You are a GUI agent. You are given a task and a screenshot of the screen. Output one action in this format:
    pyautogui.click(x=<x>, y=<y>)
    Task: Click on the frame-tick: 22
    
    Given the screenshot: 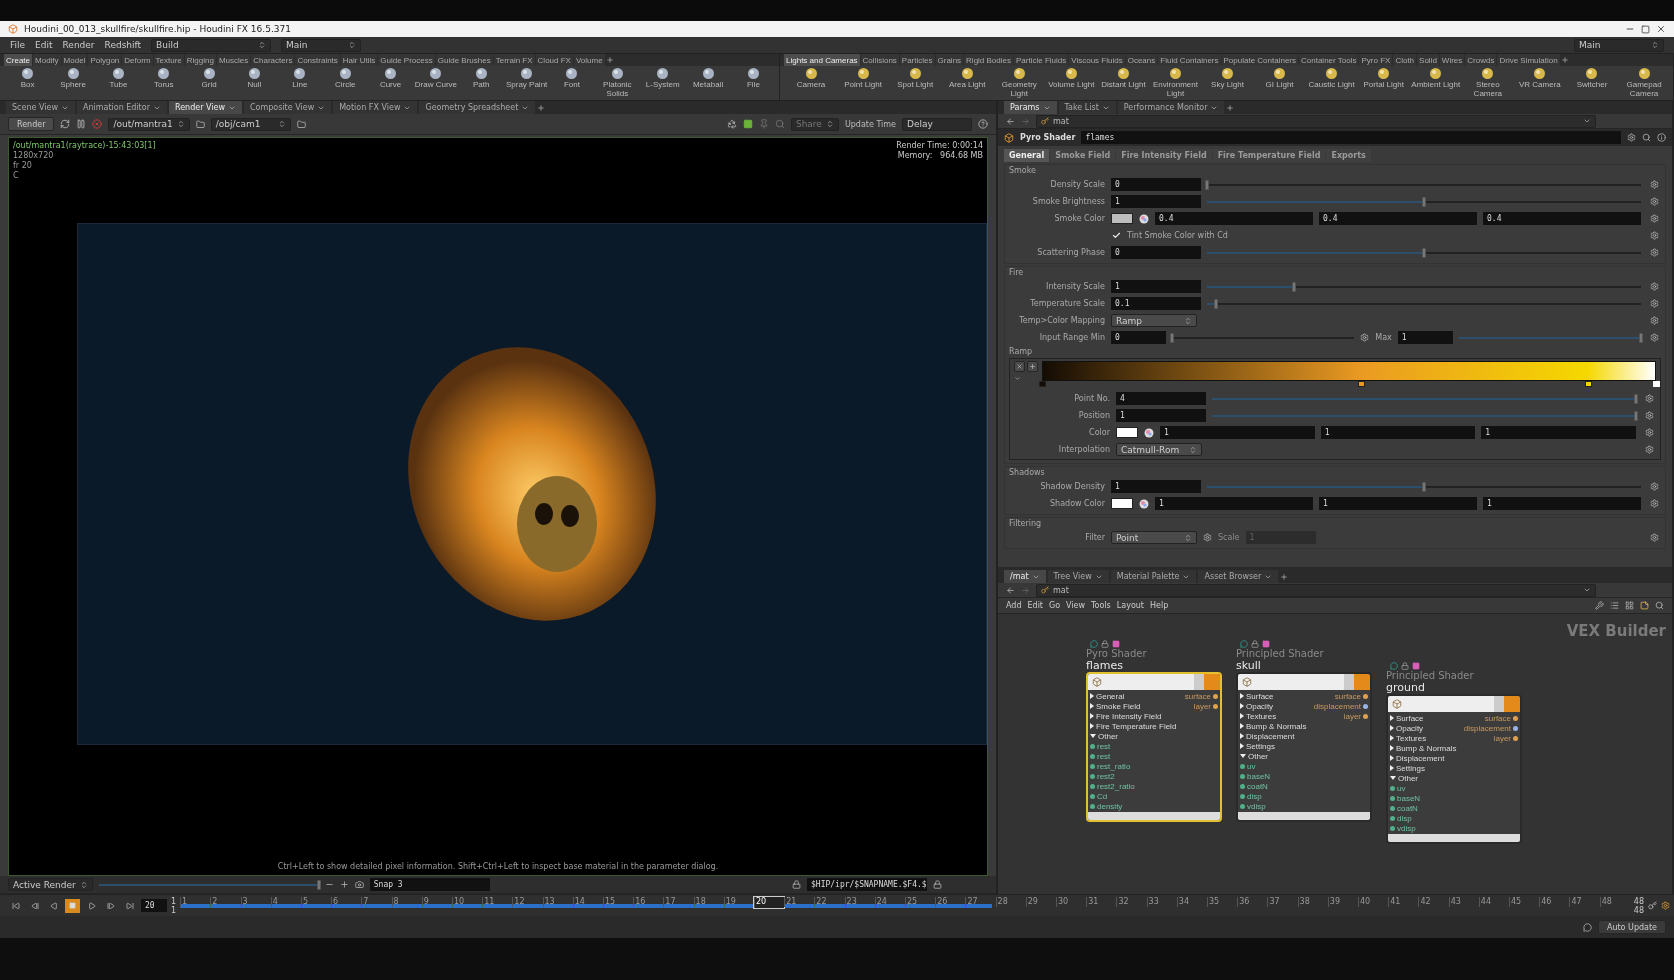 What is the action you would take?
    pyautogui.click(x=829, y=901)
    